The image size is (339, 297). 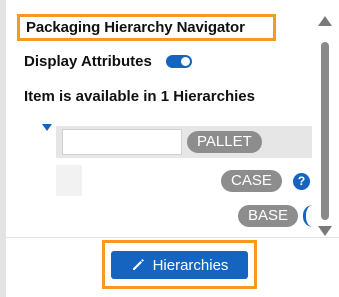 What do you see at coordinates (224, 142) in the screenshot?
I see `pallet-badge: PALLET` at bounding box center [224, 142].